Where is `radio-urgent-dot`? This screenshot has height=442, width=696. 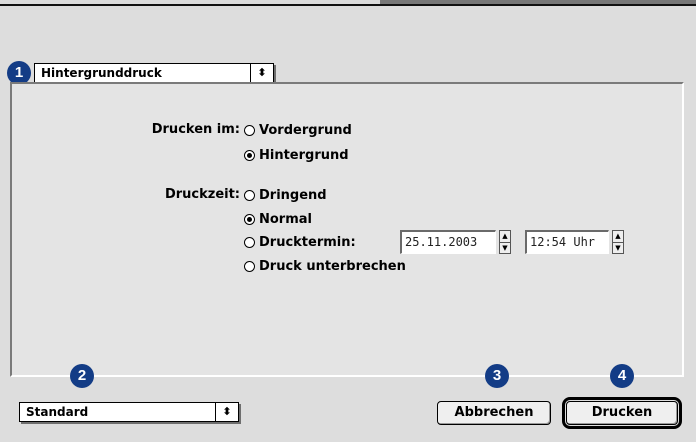 radio-urgent-dot is located at coordinates (249, 195).